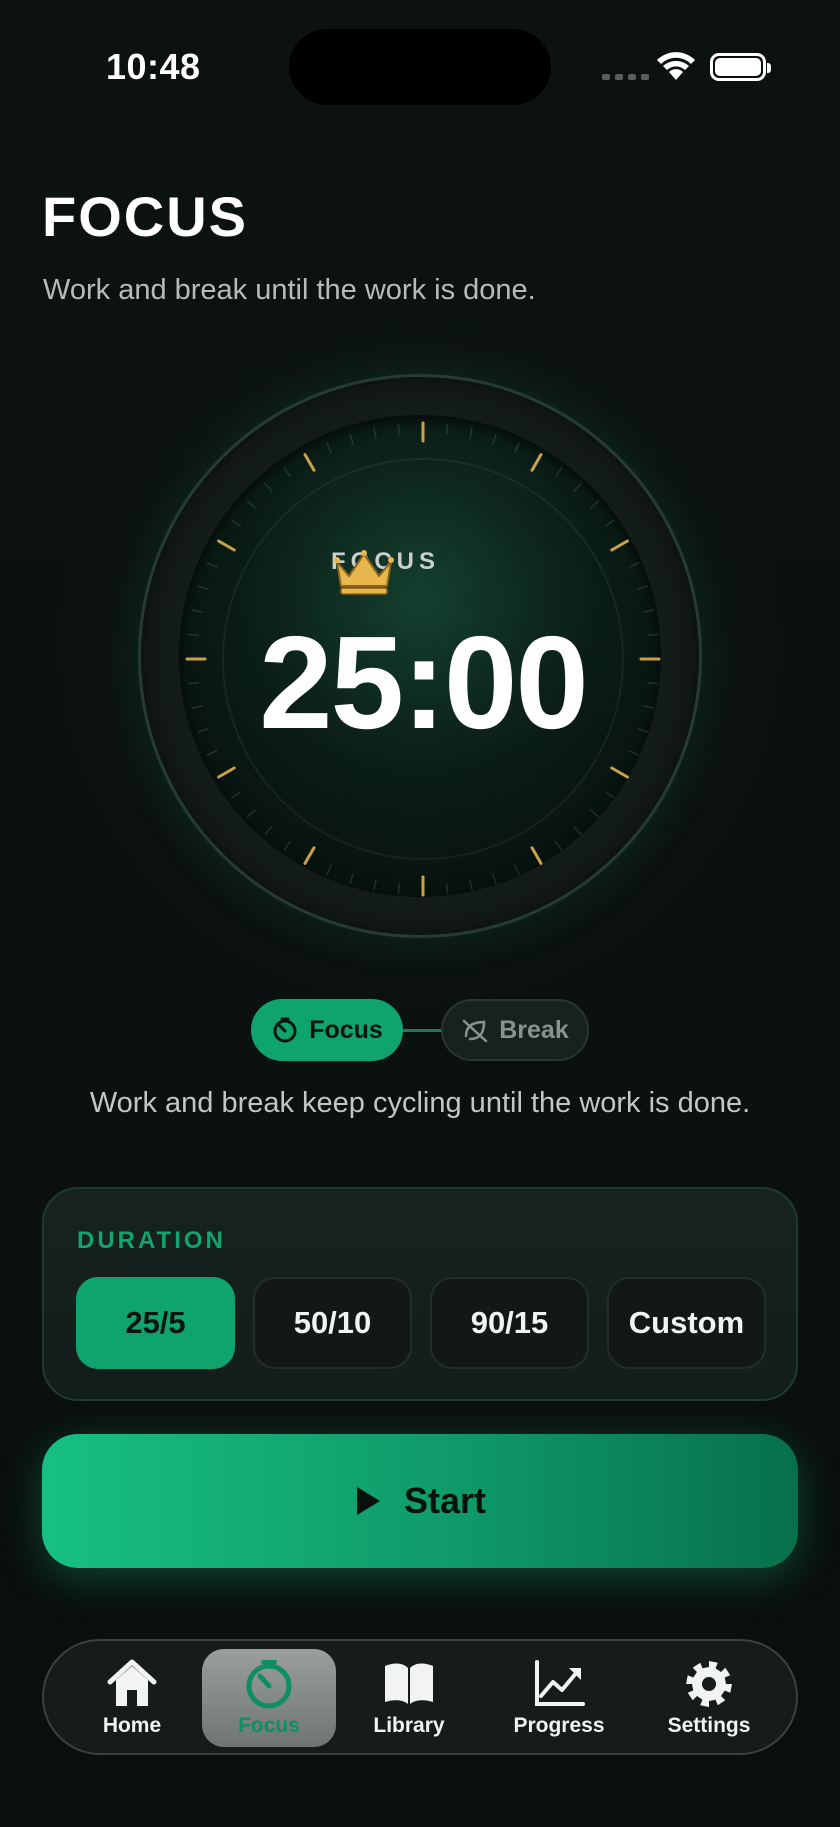 This screenshot has width=840, height=1827. Describe the element at coordinates (132, 1682) in the screenshot. I see `home-icon` at that location.